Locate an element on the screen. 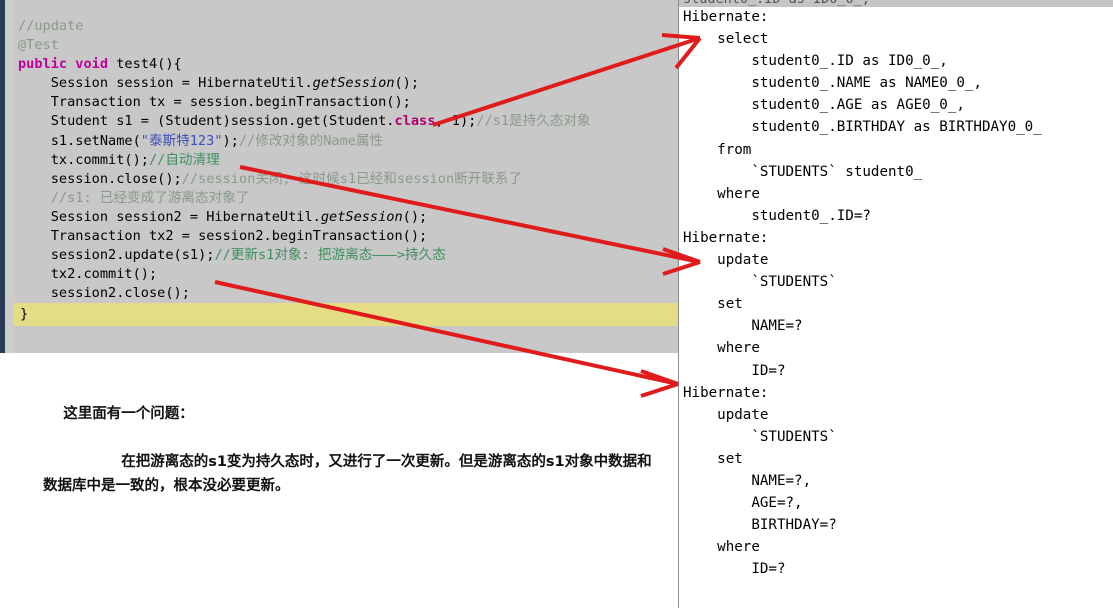  code-token: Session session2 = HibernateUtil. is located at coordinates (185, 216).